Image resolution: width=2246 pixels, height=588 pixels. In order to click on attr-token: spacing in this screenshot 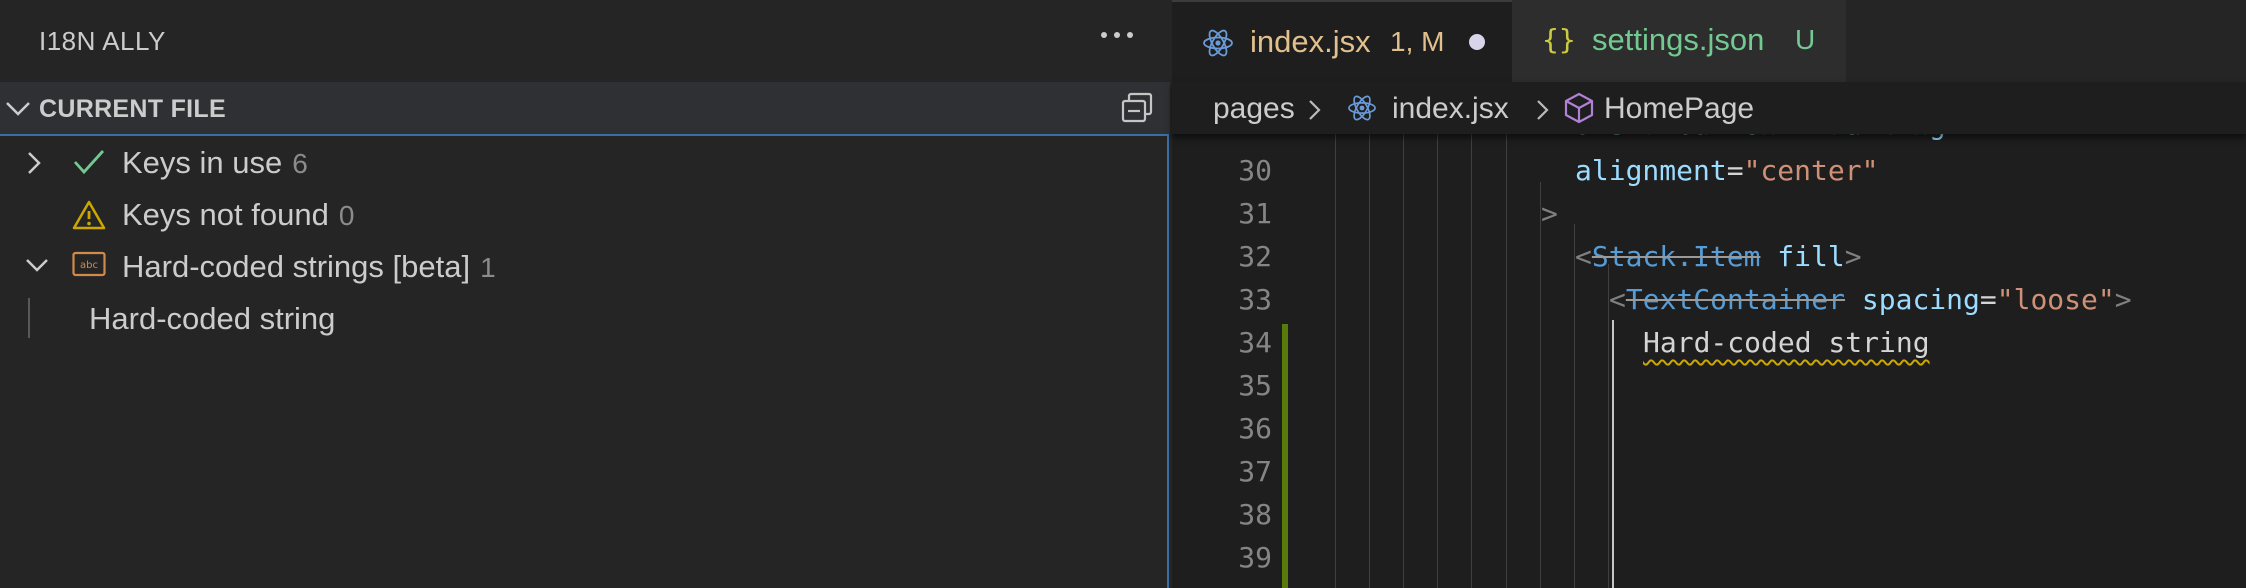, I will do `click(1912, 299)`.